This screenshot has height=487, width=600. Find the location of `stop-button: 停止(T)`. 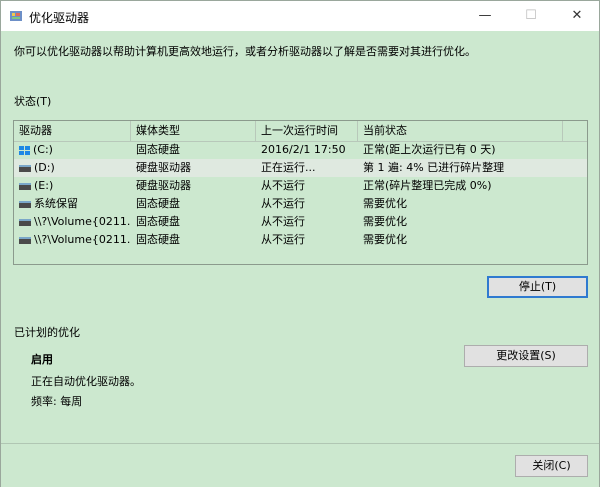

stop-button: 停止(T) is located at coordinates (537, 287).